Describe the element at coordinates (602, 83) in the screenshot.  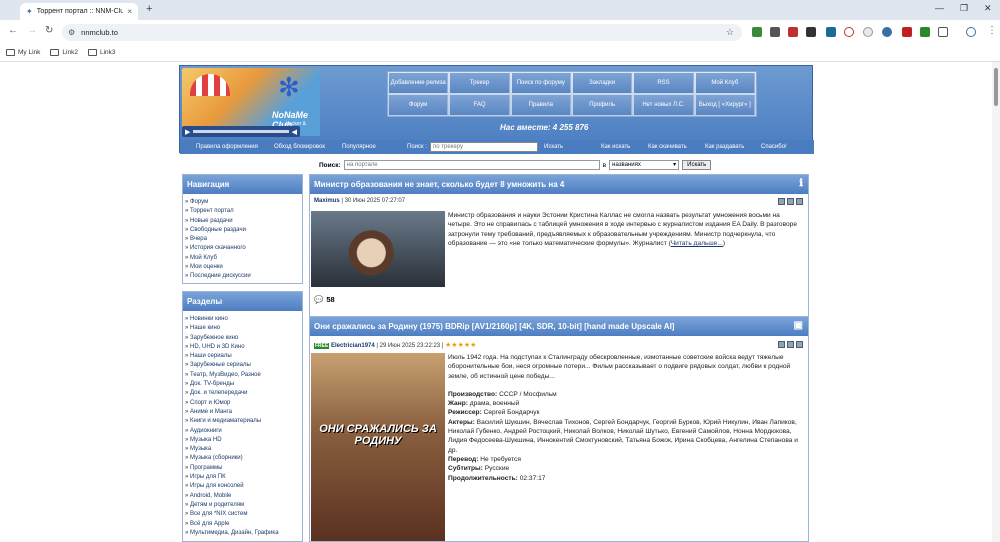
I see `menu-item: Закладки` at that location.